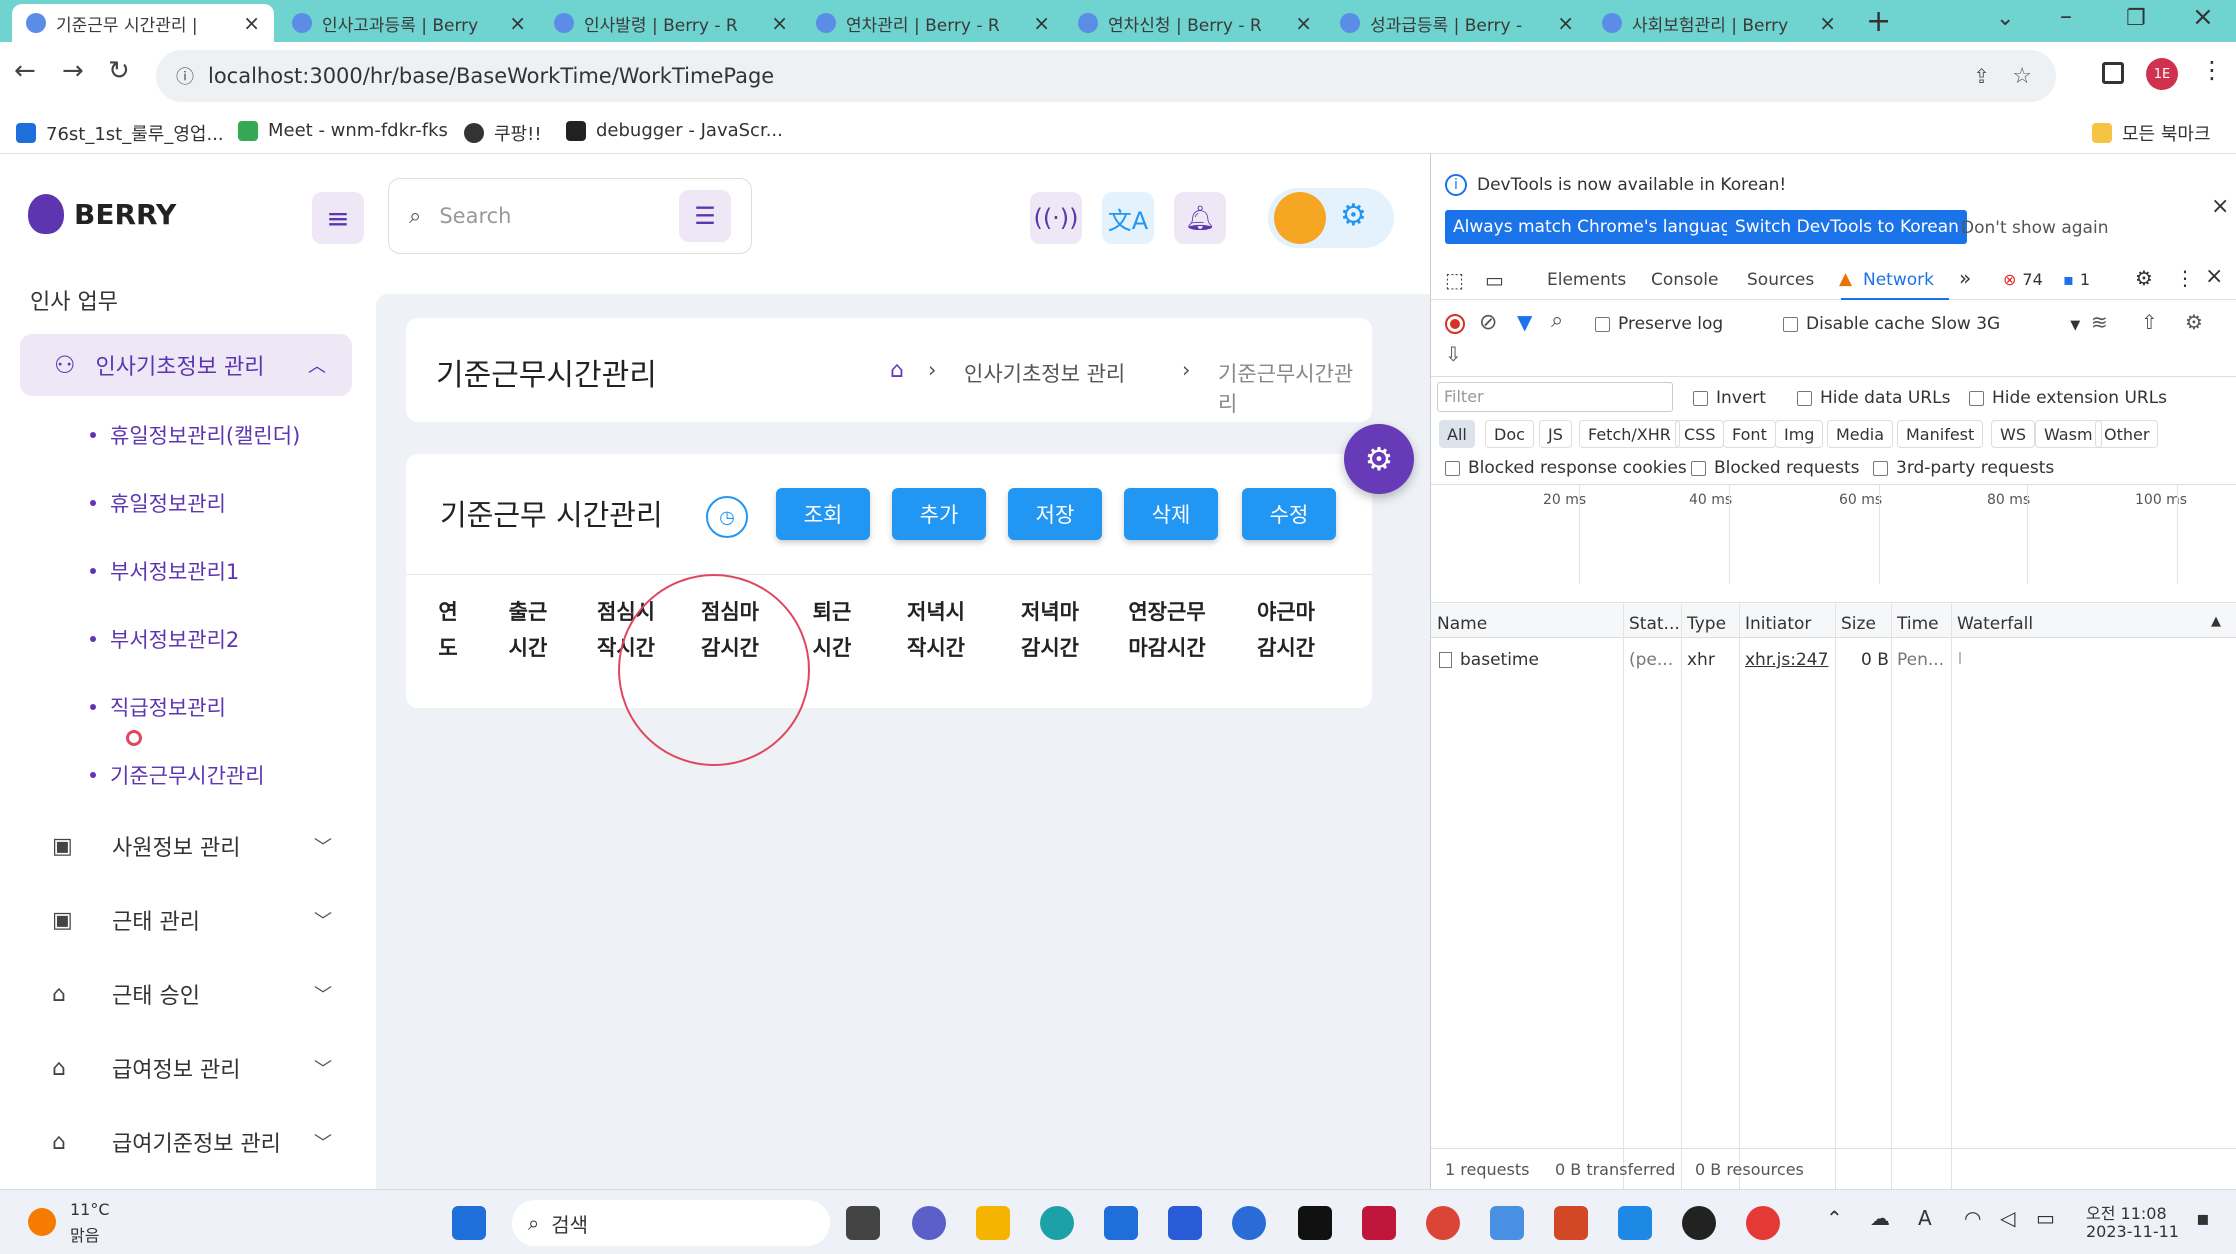 This screenshot has height=1254, width=2236. Describe the element at coordinates (1557, 320) in the screenshot. I see `search-icon: ⌕` at that location.